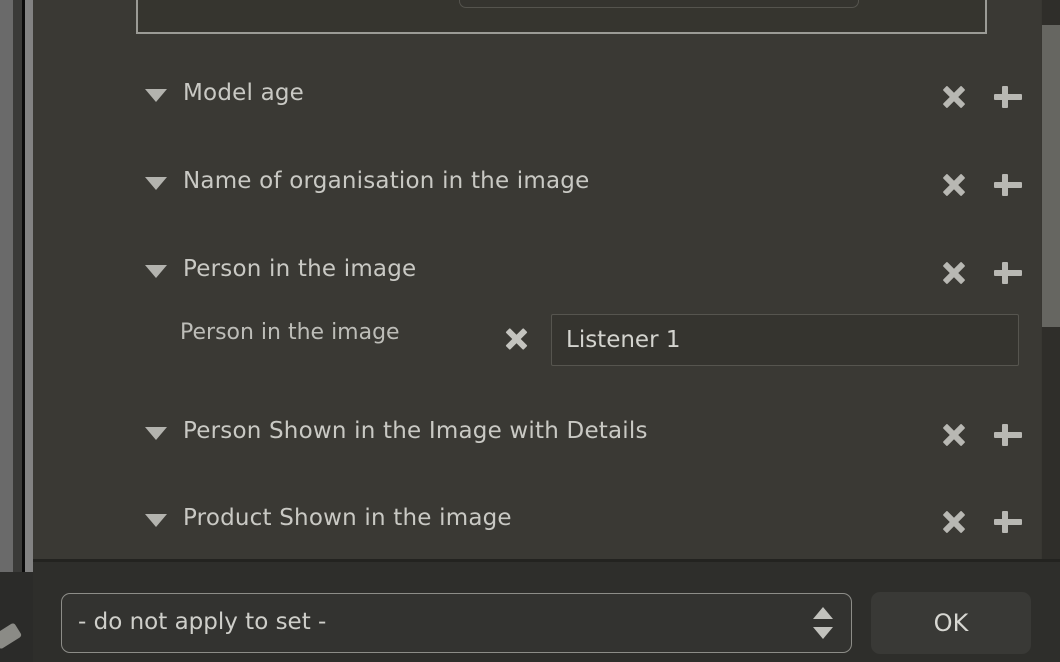 The image size is (1060, 662). I want to click on metadata-row-product-shown: Product Shown in the image, so click(537, 522).